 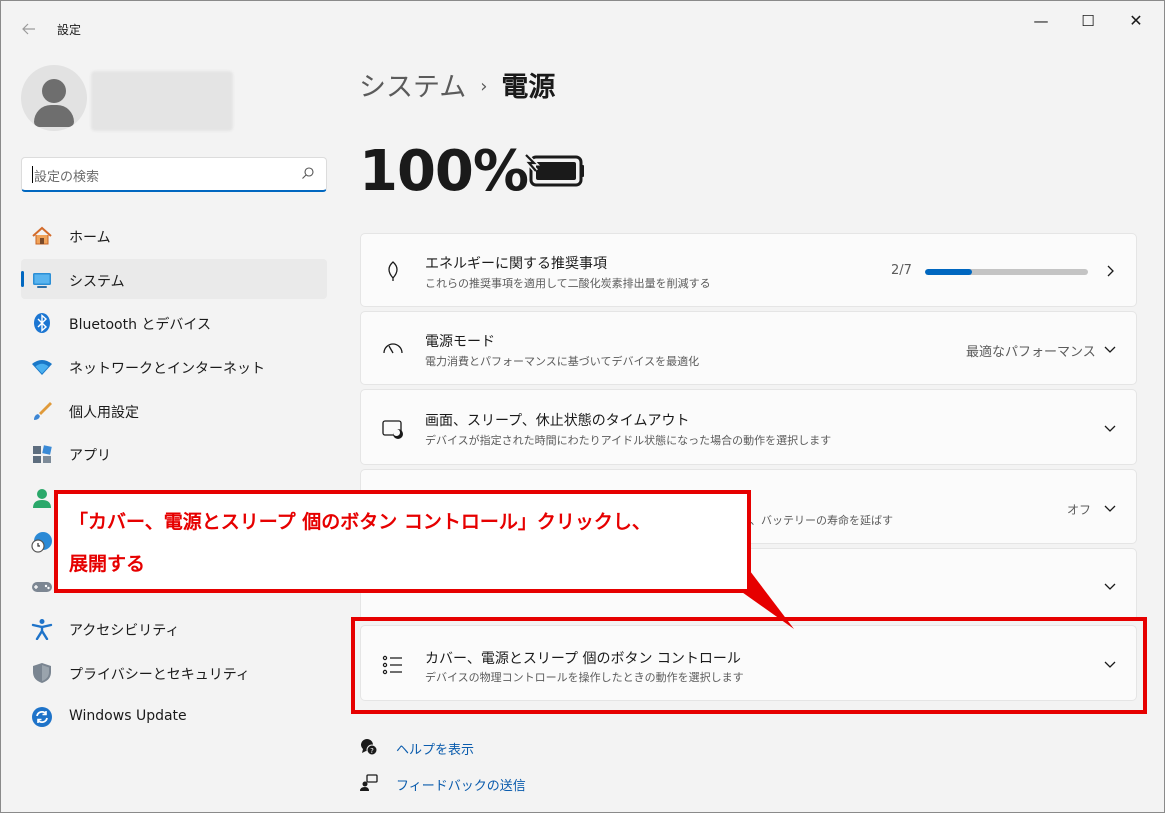 What do you see at coordinates (554, 170) in the screenshot?
I see `battery-charging-icon` at bounding box center [554, 170].